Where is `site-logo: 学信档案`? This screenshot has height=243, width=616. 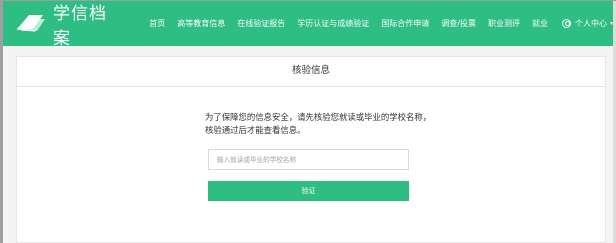 site-logo: 学信档案 is located at coordinates (67, 25).